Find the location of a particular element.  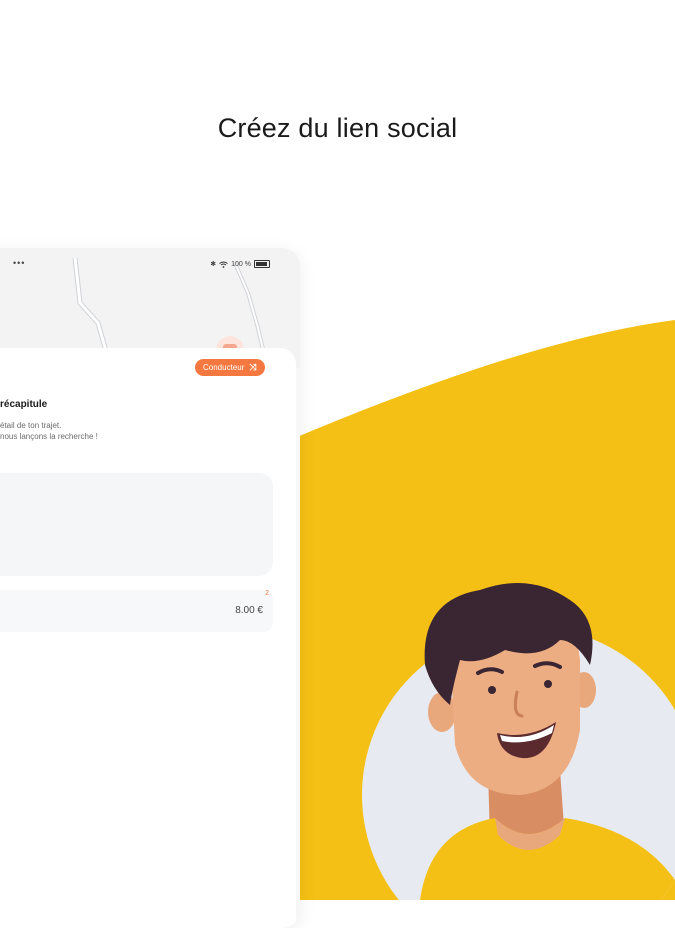

battery-text: 100 % is located at coordinates (241, 264).